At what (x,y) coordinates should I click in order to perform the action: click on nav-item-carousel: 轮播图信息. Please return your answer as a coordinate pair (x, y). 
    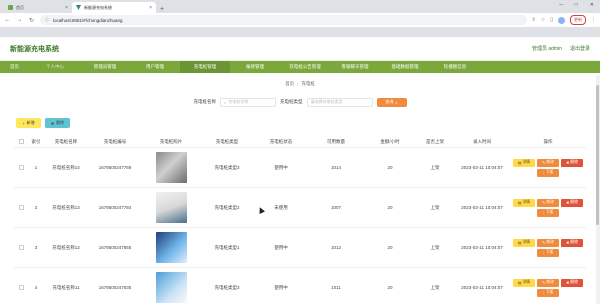
    Looking at the image, I should click on (455, 67).